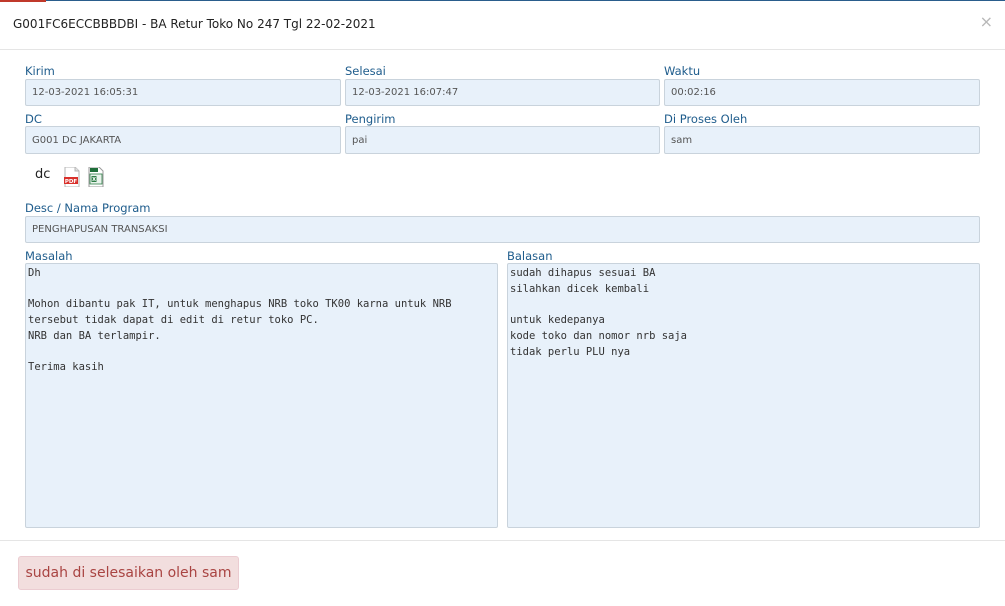  Describe the element at coordinates (530, 256) in the screenshot. I see `balasan-label: Balasan` at that location.